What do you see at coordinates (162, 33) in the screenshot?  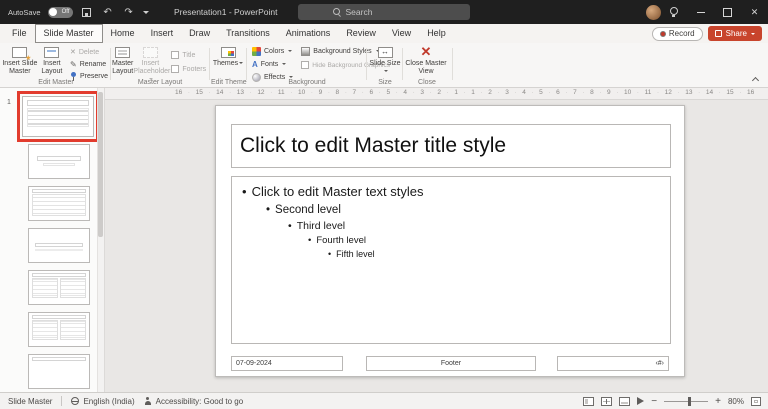 I see `tab-insert: Insert` at bounding box center [162, 33].